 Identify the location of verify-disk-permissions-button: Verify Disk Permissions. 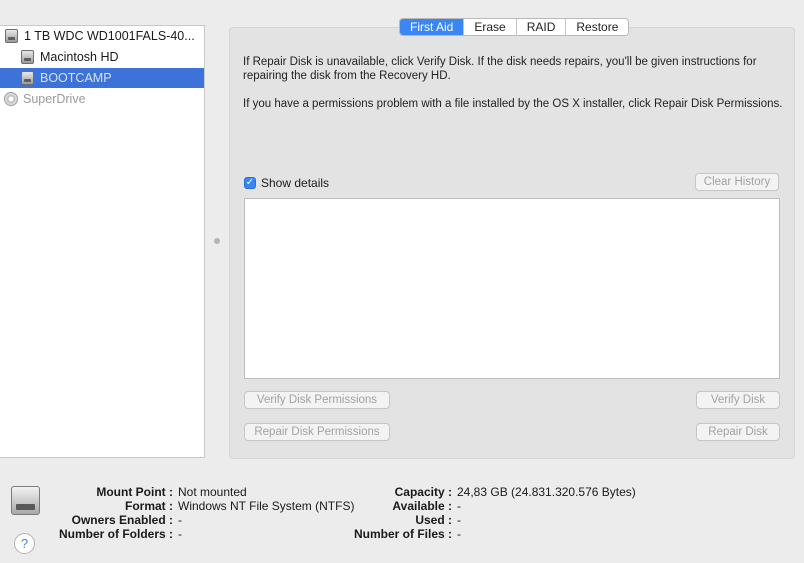
(317, 400).